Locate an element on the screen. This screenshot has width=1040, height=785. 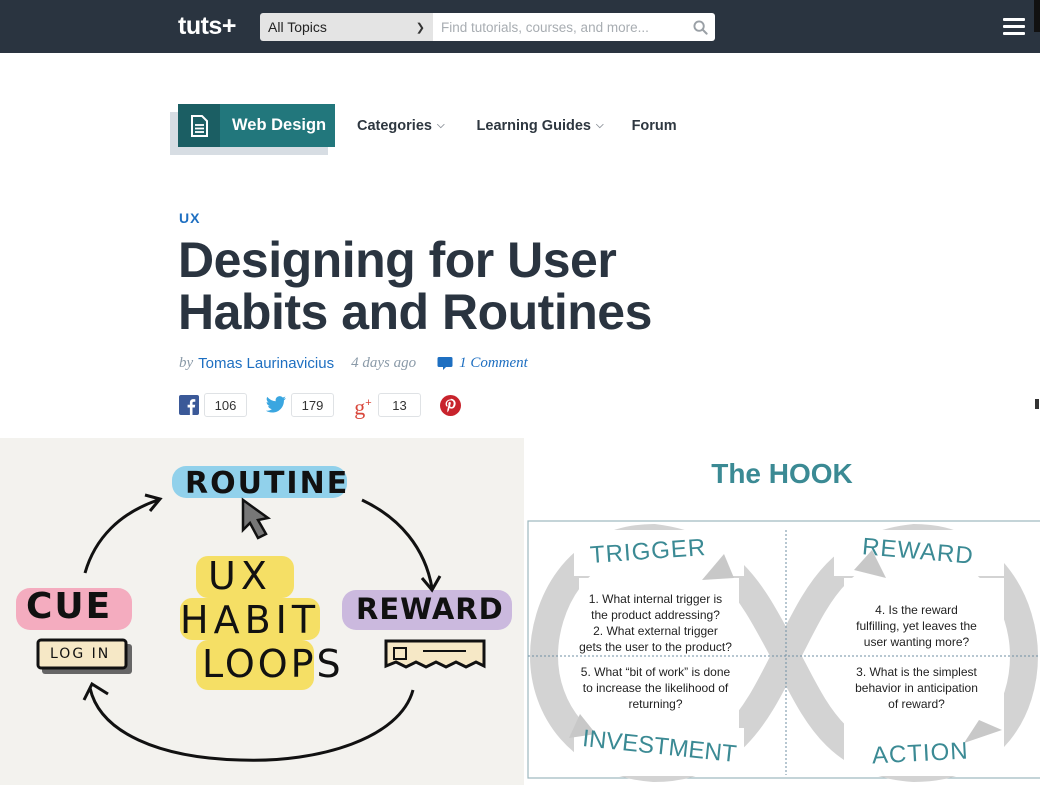
question-line: user wanting more? is located at coordinates (916, 642).